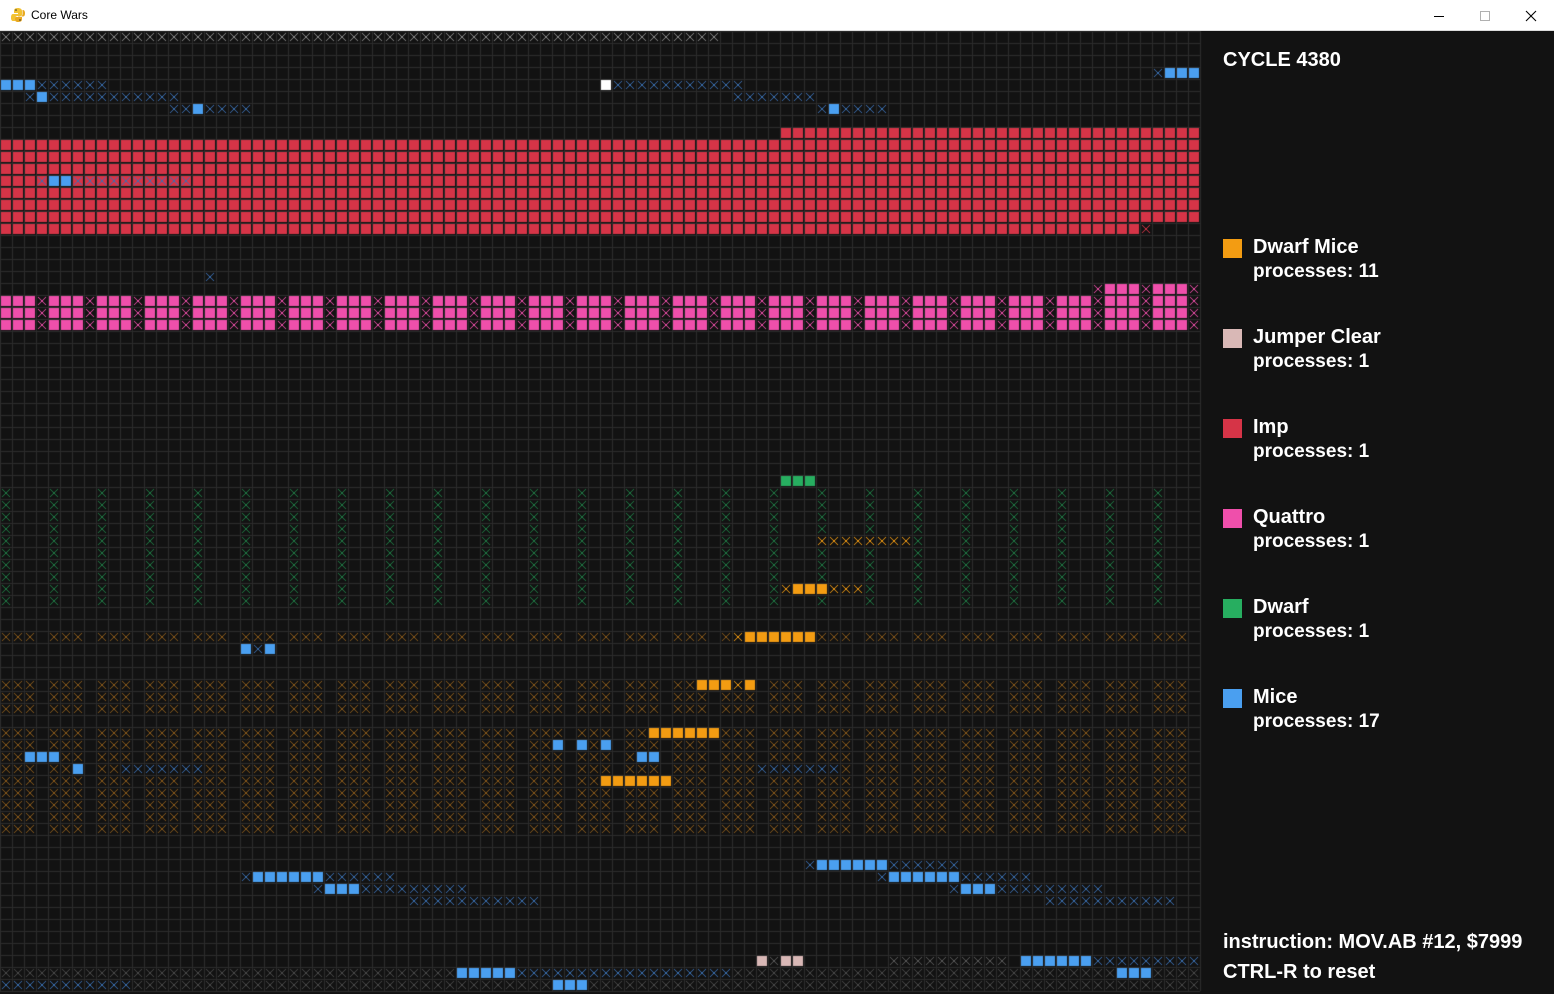 Image resolution: width=1554 pixels, height=994 pixels. What do you see at coordinates (1289, 517) in the screenshot?
I see `warrior-name: Quattro` at bounding box center [1289, 517].